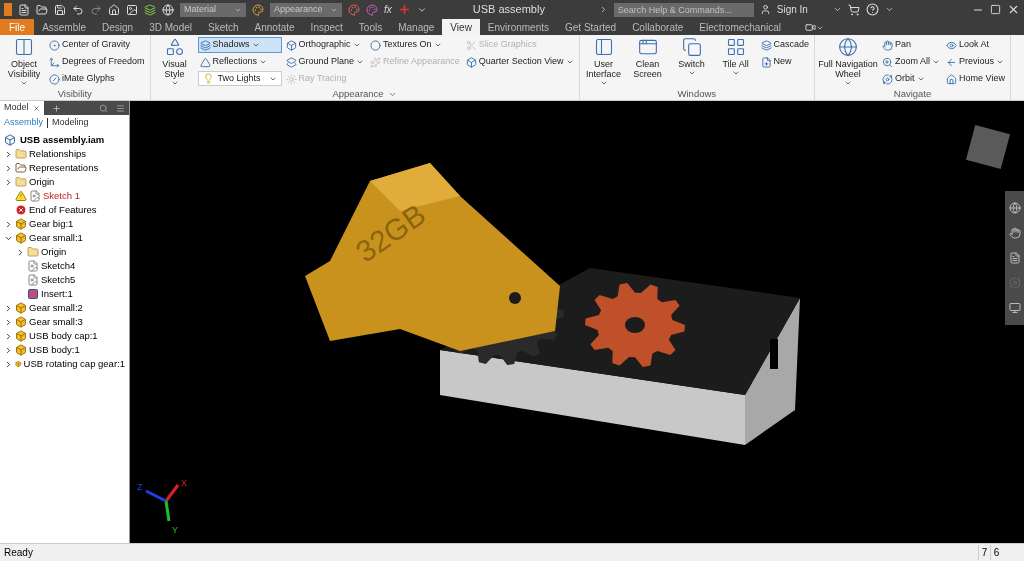  What do you see at coordinates (848, 62) in the screenshot?
I see `ribbon-button: Full Navigation Wheel` at bounding box center [848, 62].